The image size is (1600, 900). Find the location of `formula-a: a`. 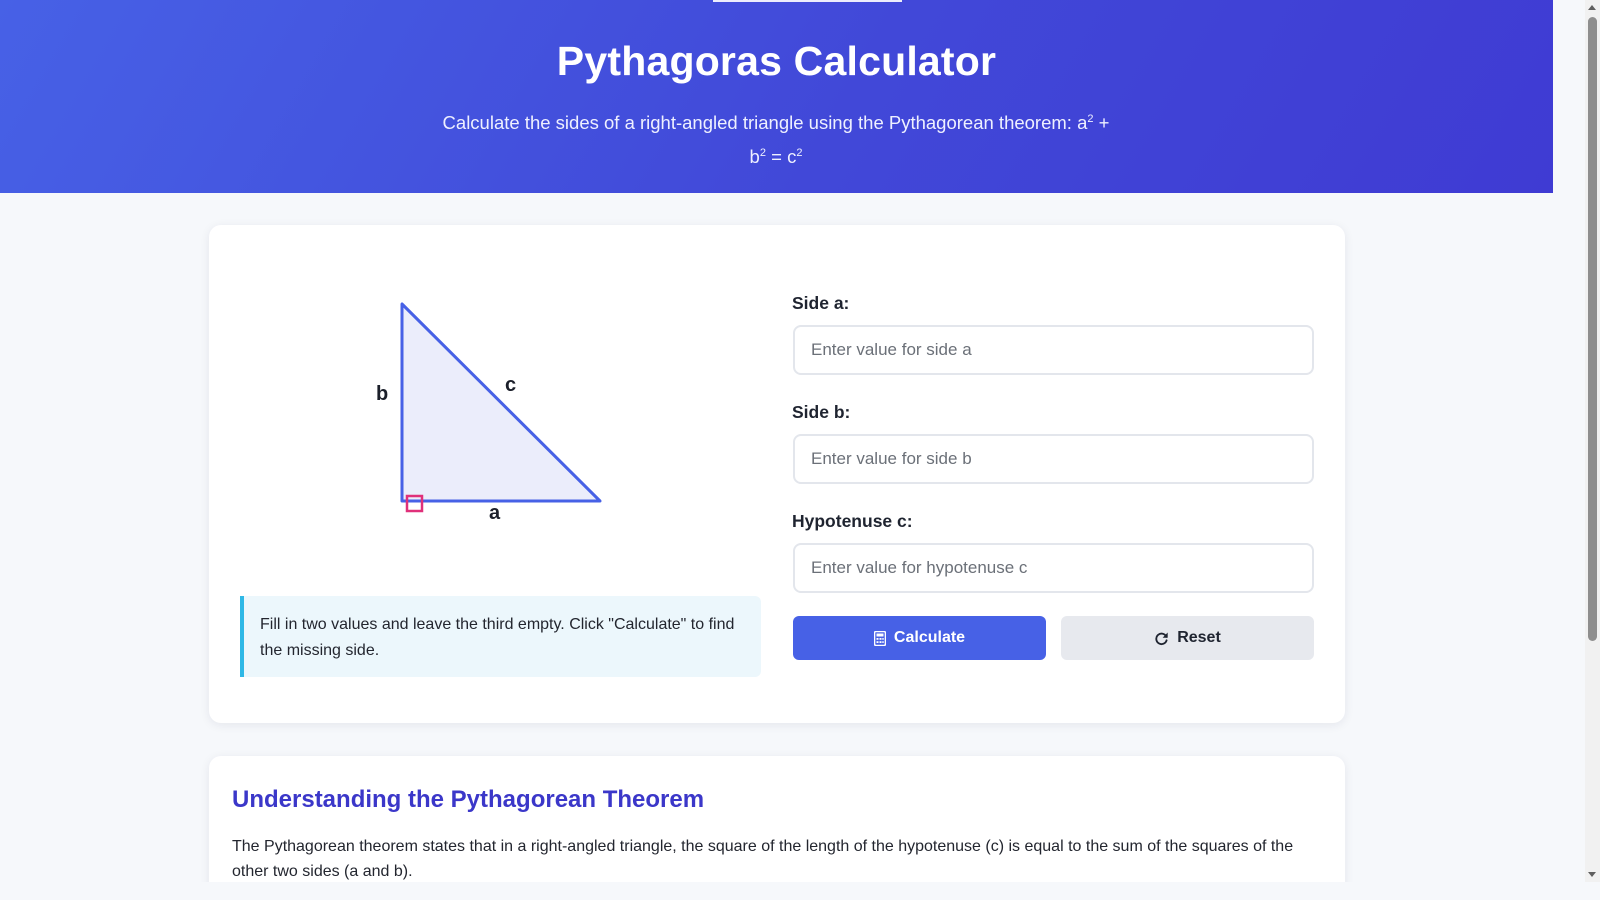

formula-a: a is located at coordinates (1082, 123).